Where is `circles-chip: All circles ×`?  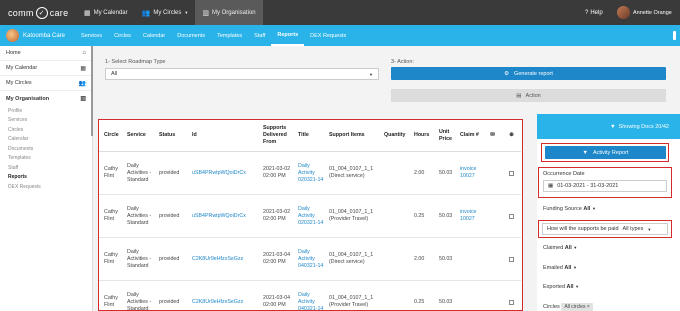
circles-chip: All circles × is located at coordinates (577, 307).